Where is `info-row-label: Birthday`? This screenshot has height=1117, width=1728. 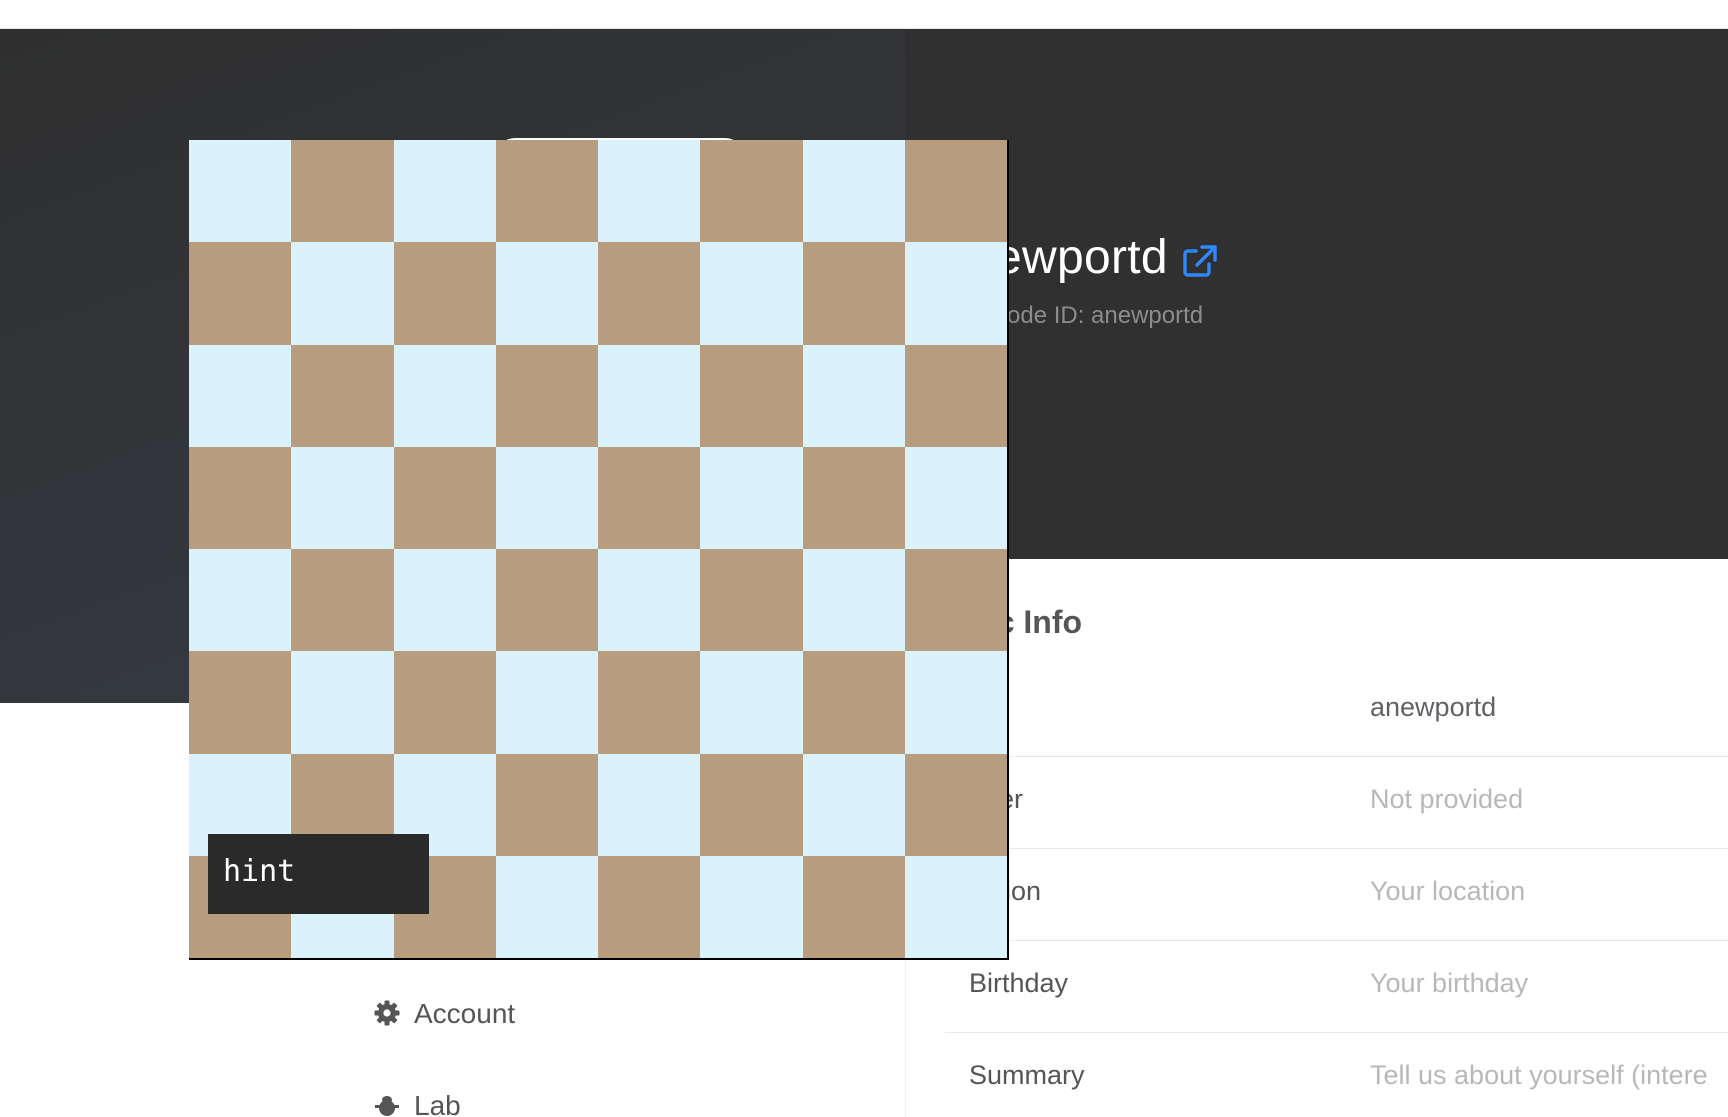 info-row-label: Birthday is located at coordinates (1019, 983).